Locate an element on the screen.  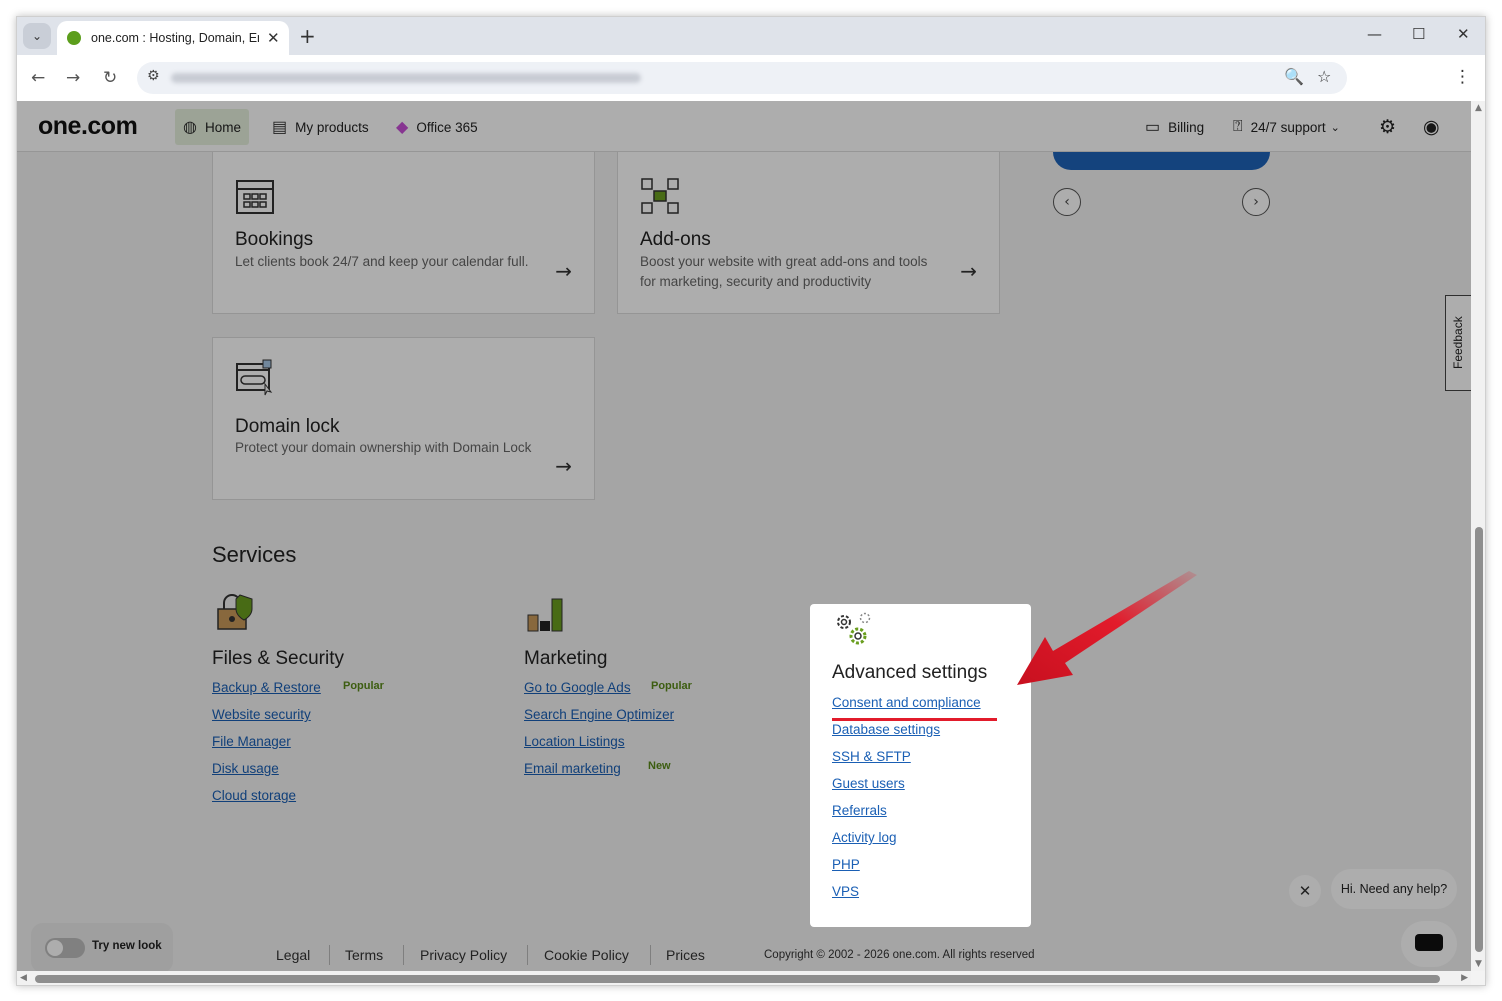
referrals-link: Referrals is located at coordinates (859, 810).